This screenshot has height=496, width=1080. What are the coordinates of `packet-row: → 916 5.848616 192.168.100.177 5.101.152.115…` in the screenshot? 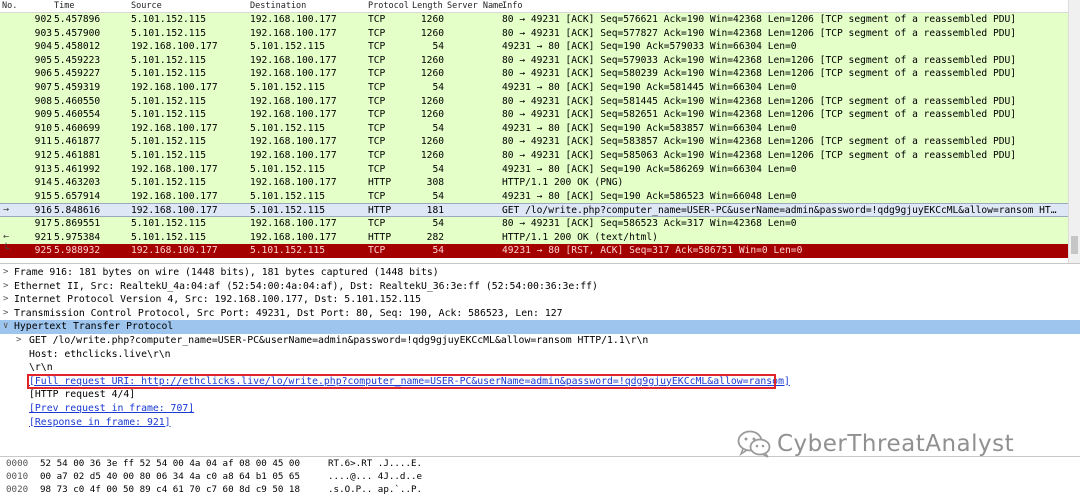 It's located at (534, 210).